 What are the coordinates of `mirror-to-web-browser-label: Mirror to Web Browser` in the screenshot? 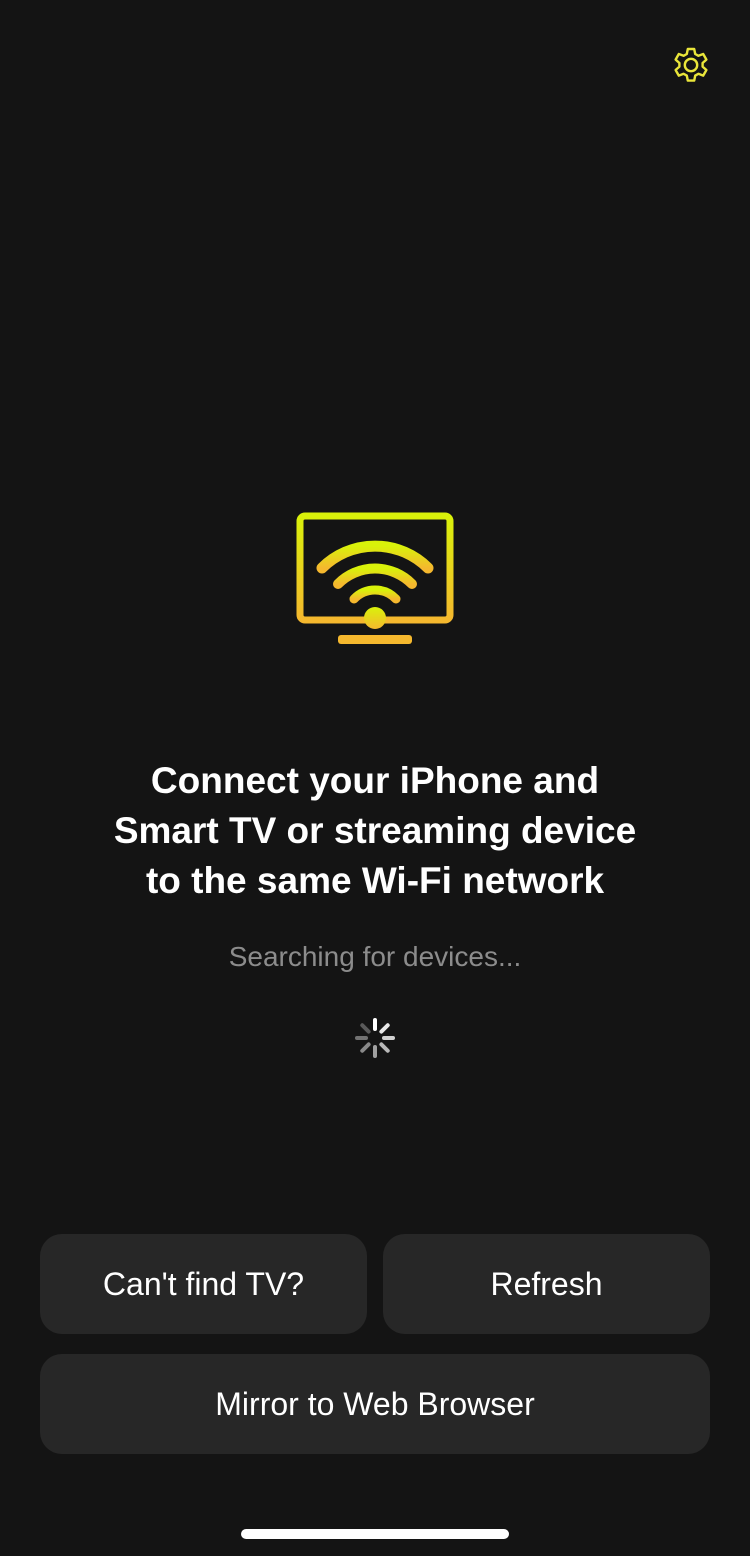 It's located at (375, 1403).